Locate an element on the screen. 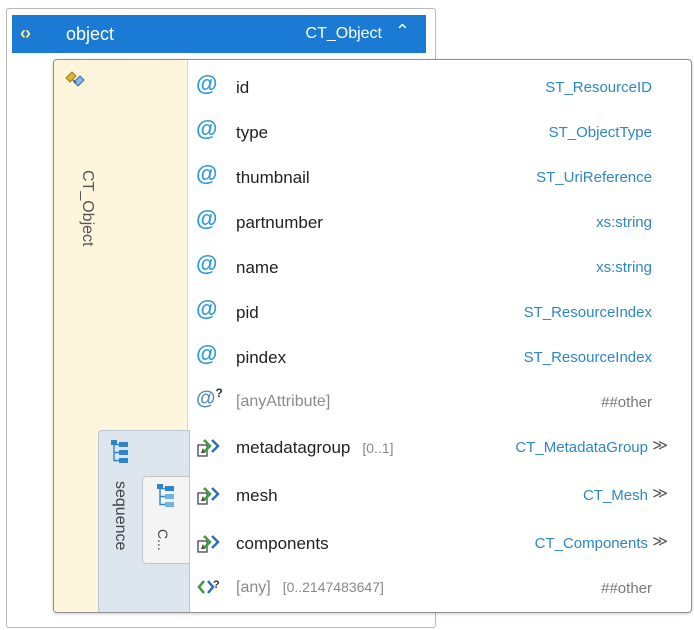  sequence-icon is located at coordinates (120, 454).